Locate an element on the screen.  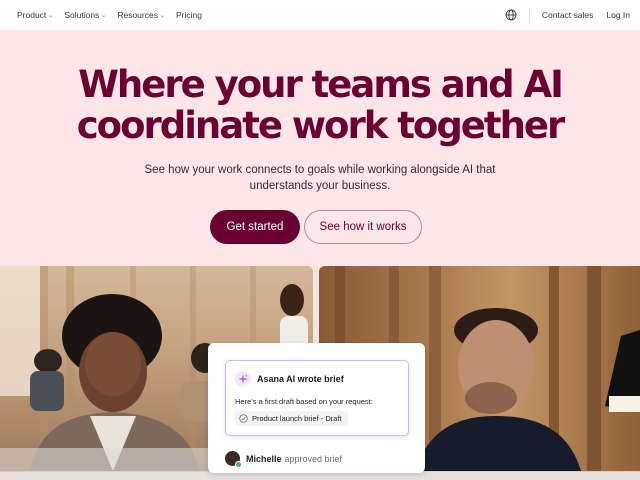
draft-chip-label: Product launch brief - Draft is located at coordinates (297, 418).